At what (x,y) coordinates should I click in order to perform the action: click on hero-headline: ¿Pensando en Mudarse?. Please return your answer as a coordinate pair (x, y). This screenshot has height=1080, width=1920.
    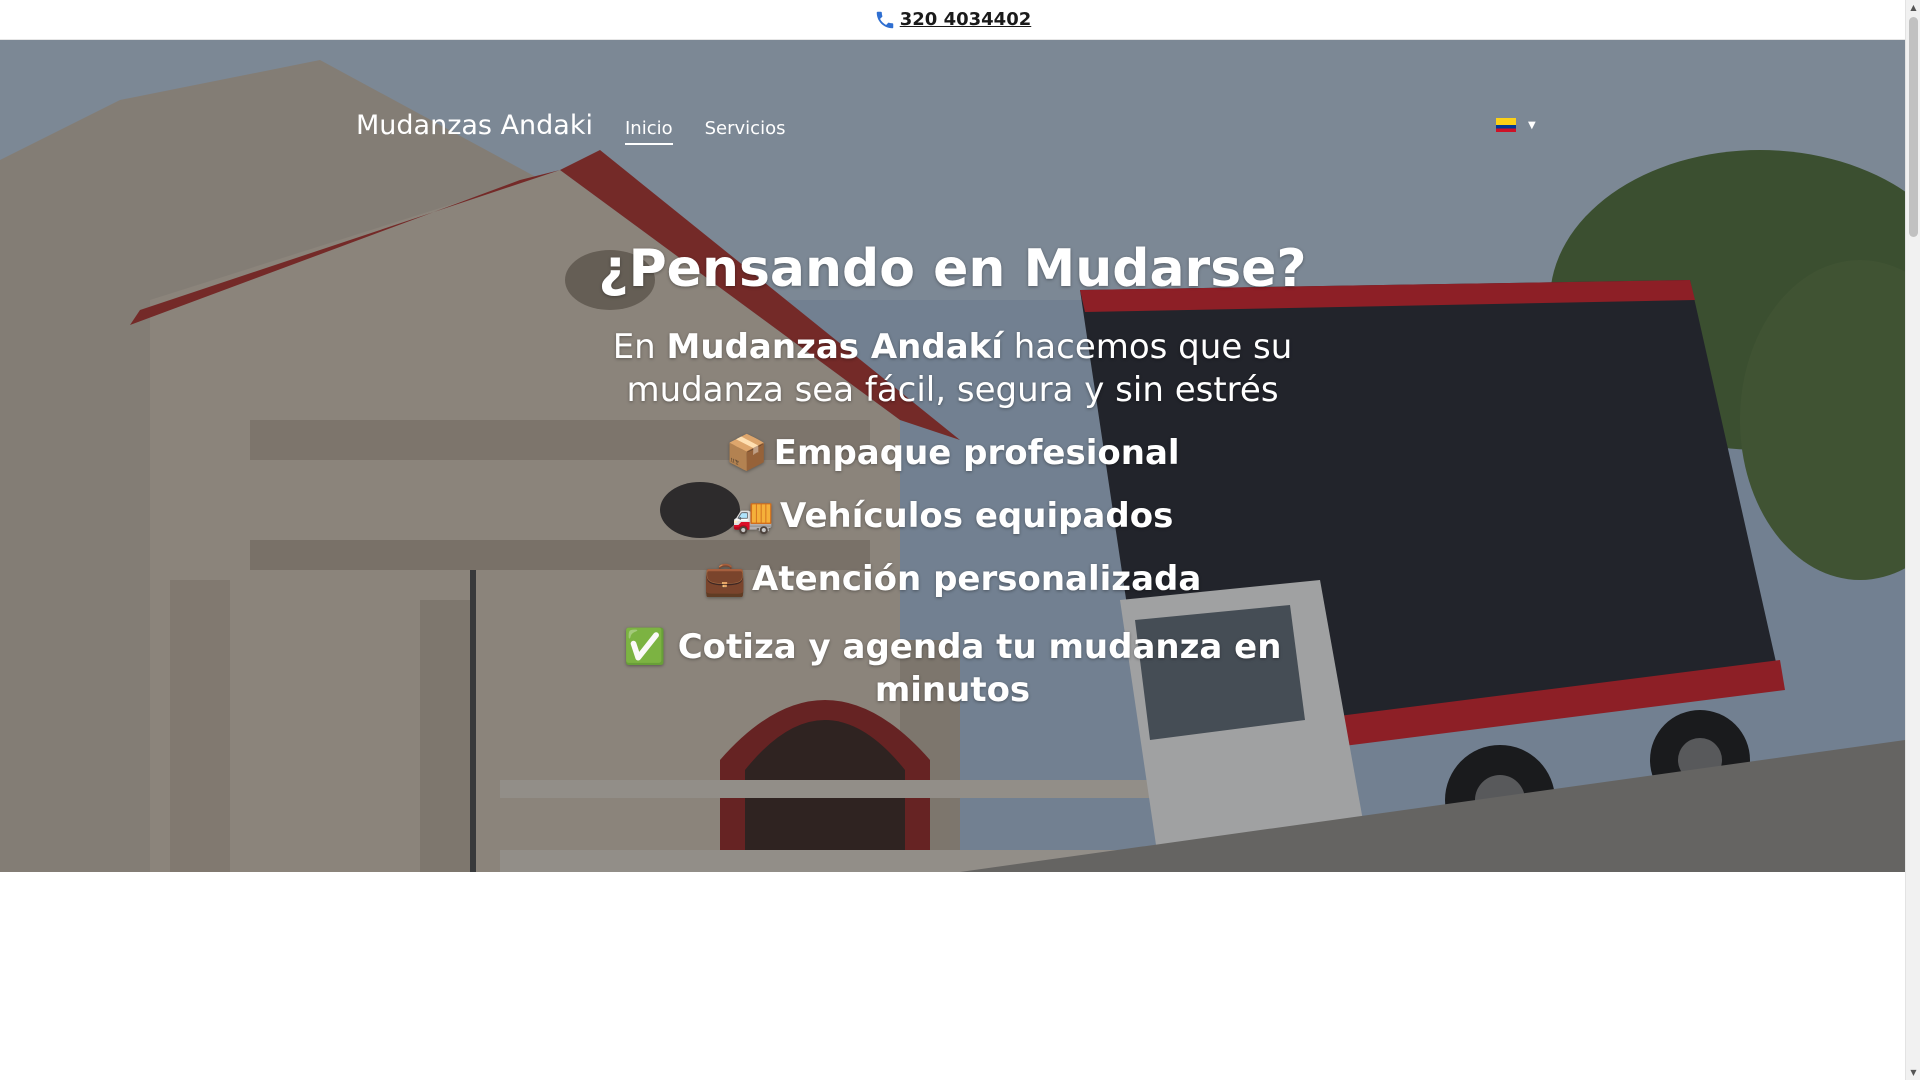
    Looking at the image, I should click on (952, 269).